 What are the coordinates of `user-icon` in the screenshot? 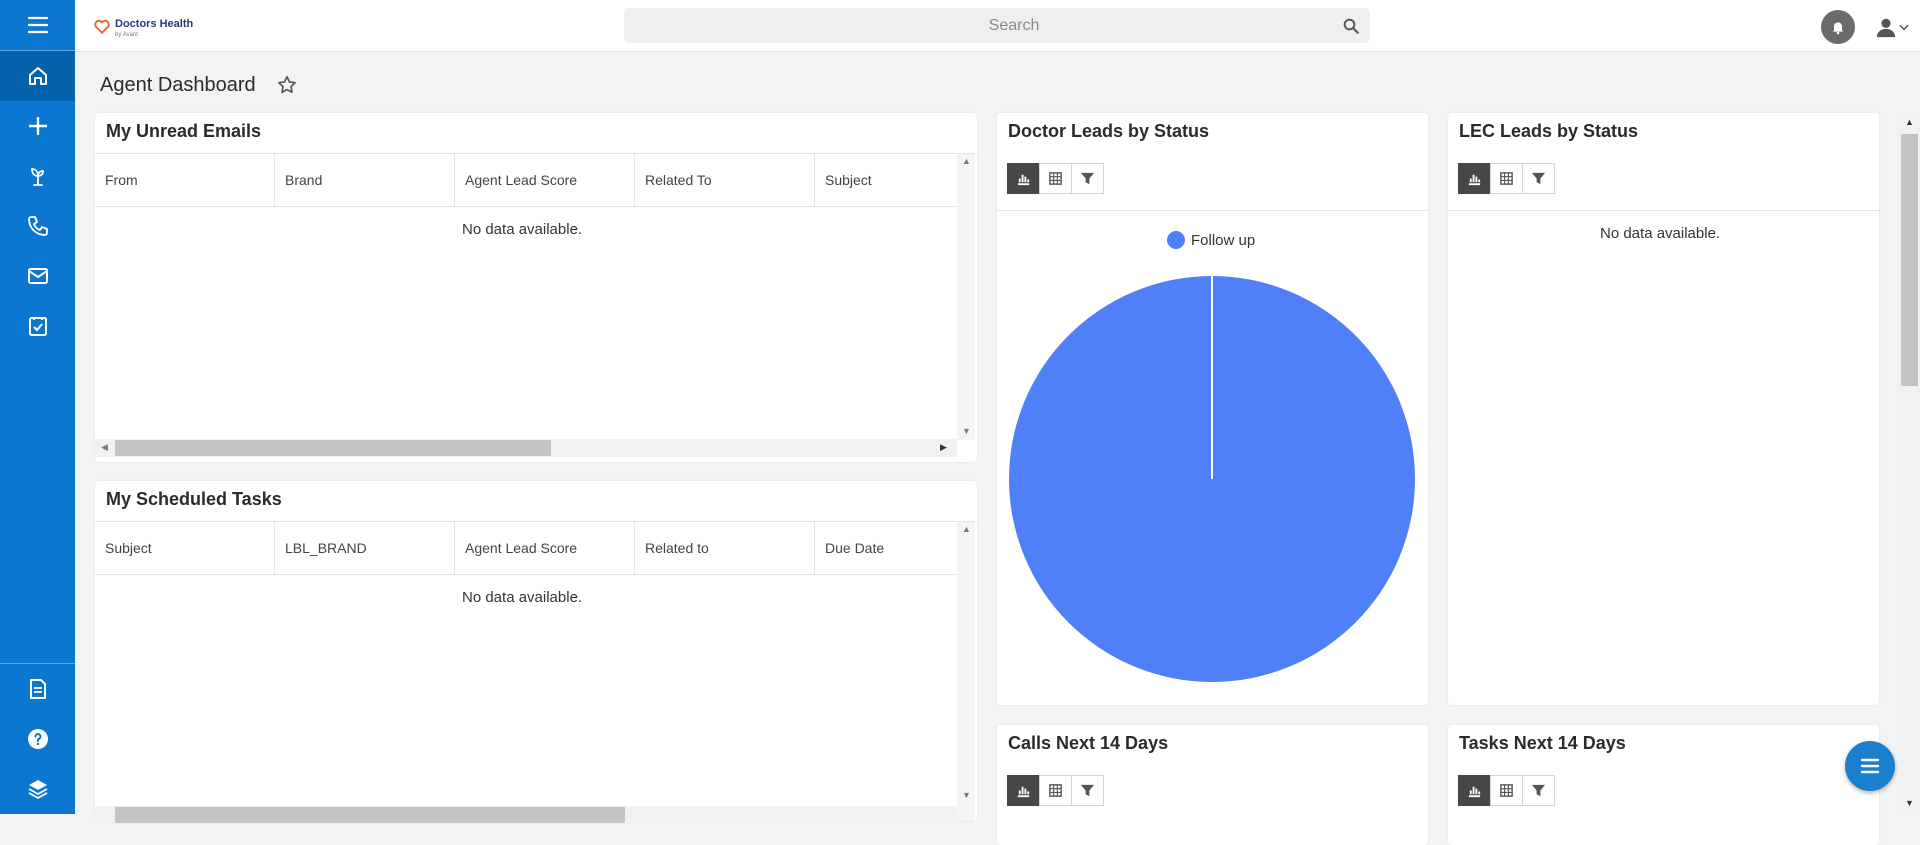 It's located at (1886, 28).